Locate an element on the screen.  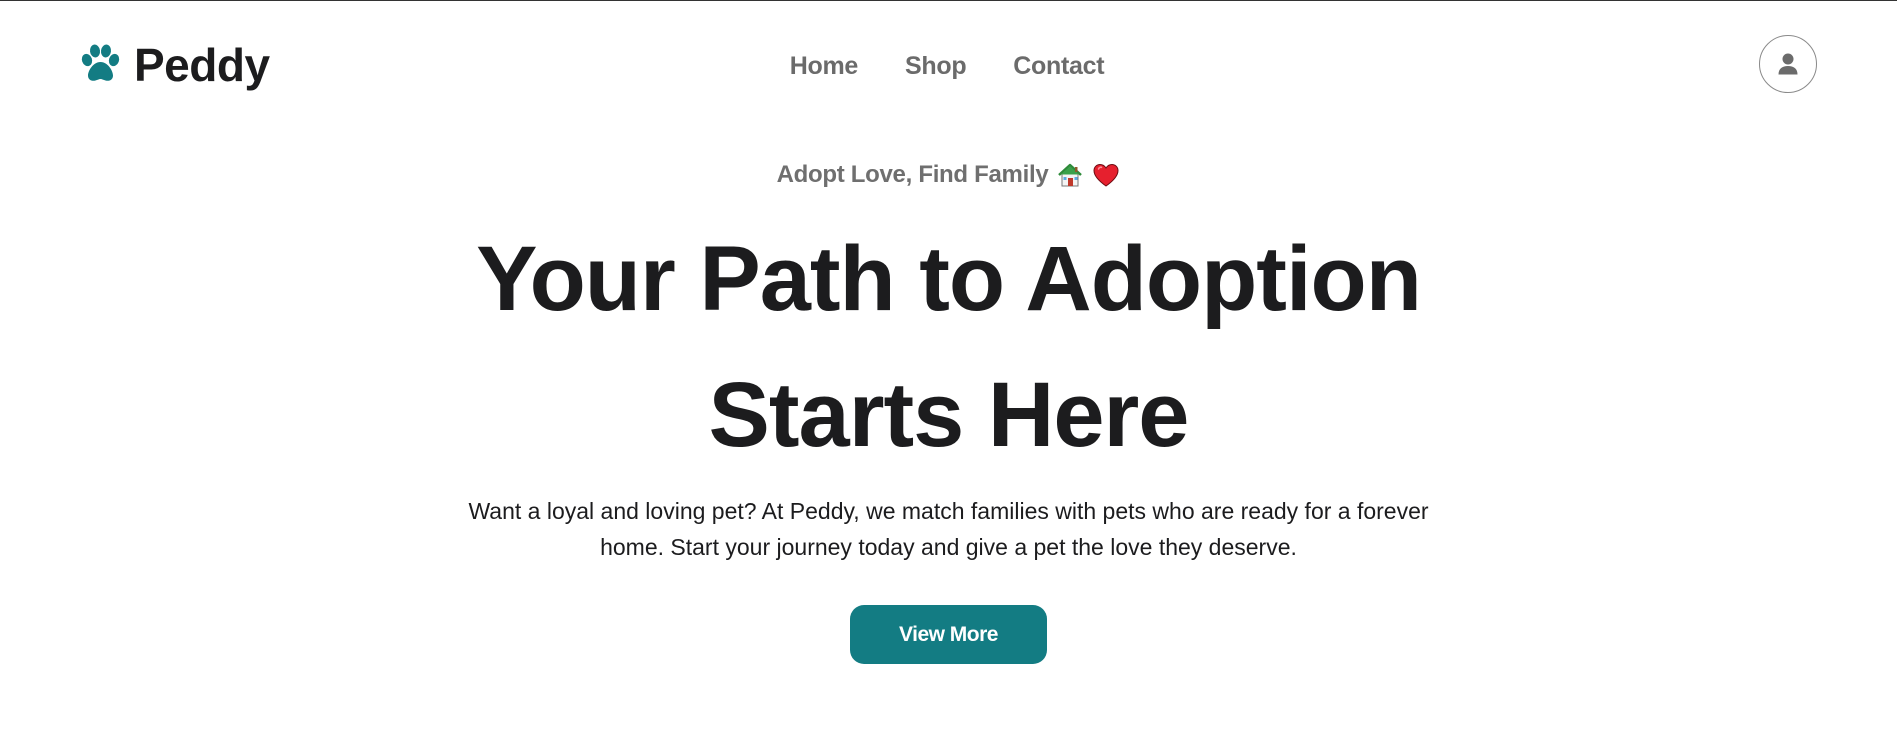
tagline-text: Adopt Love, Find Family is located at coordinates (912, 174).